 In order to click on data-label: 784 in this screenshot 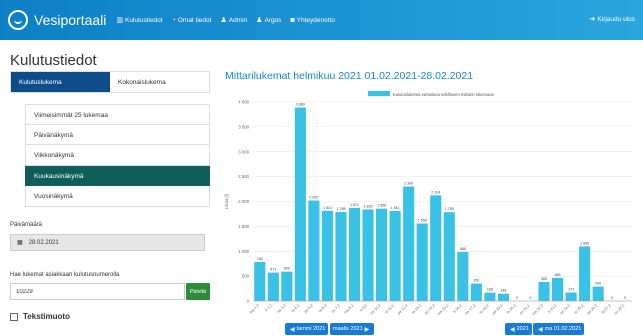, I will do `click(260, 259)`.